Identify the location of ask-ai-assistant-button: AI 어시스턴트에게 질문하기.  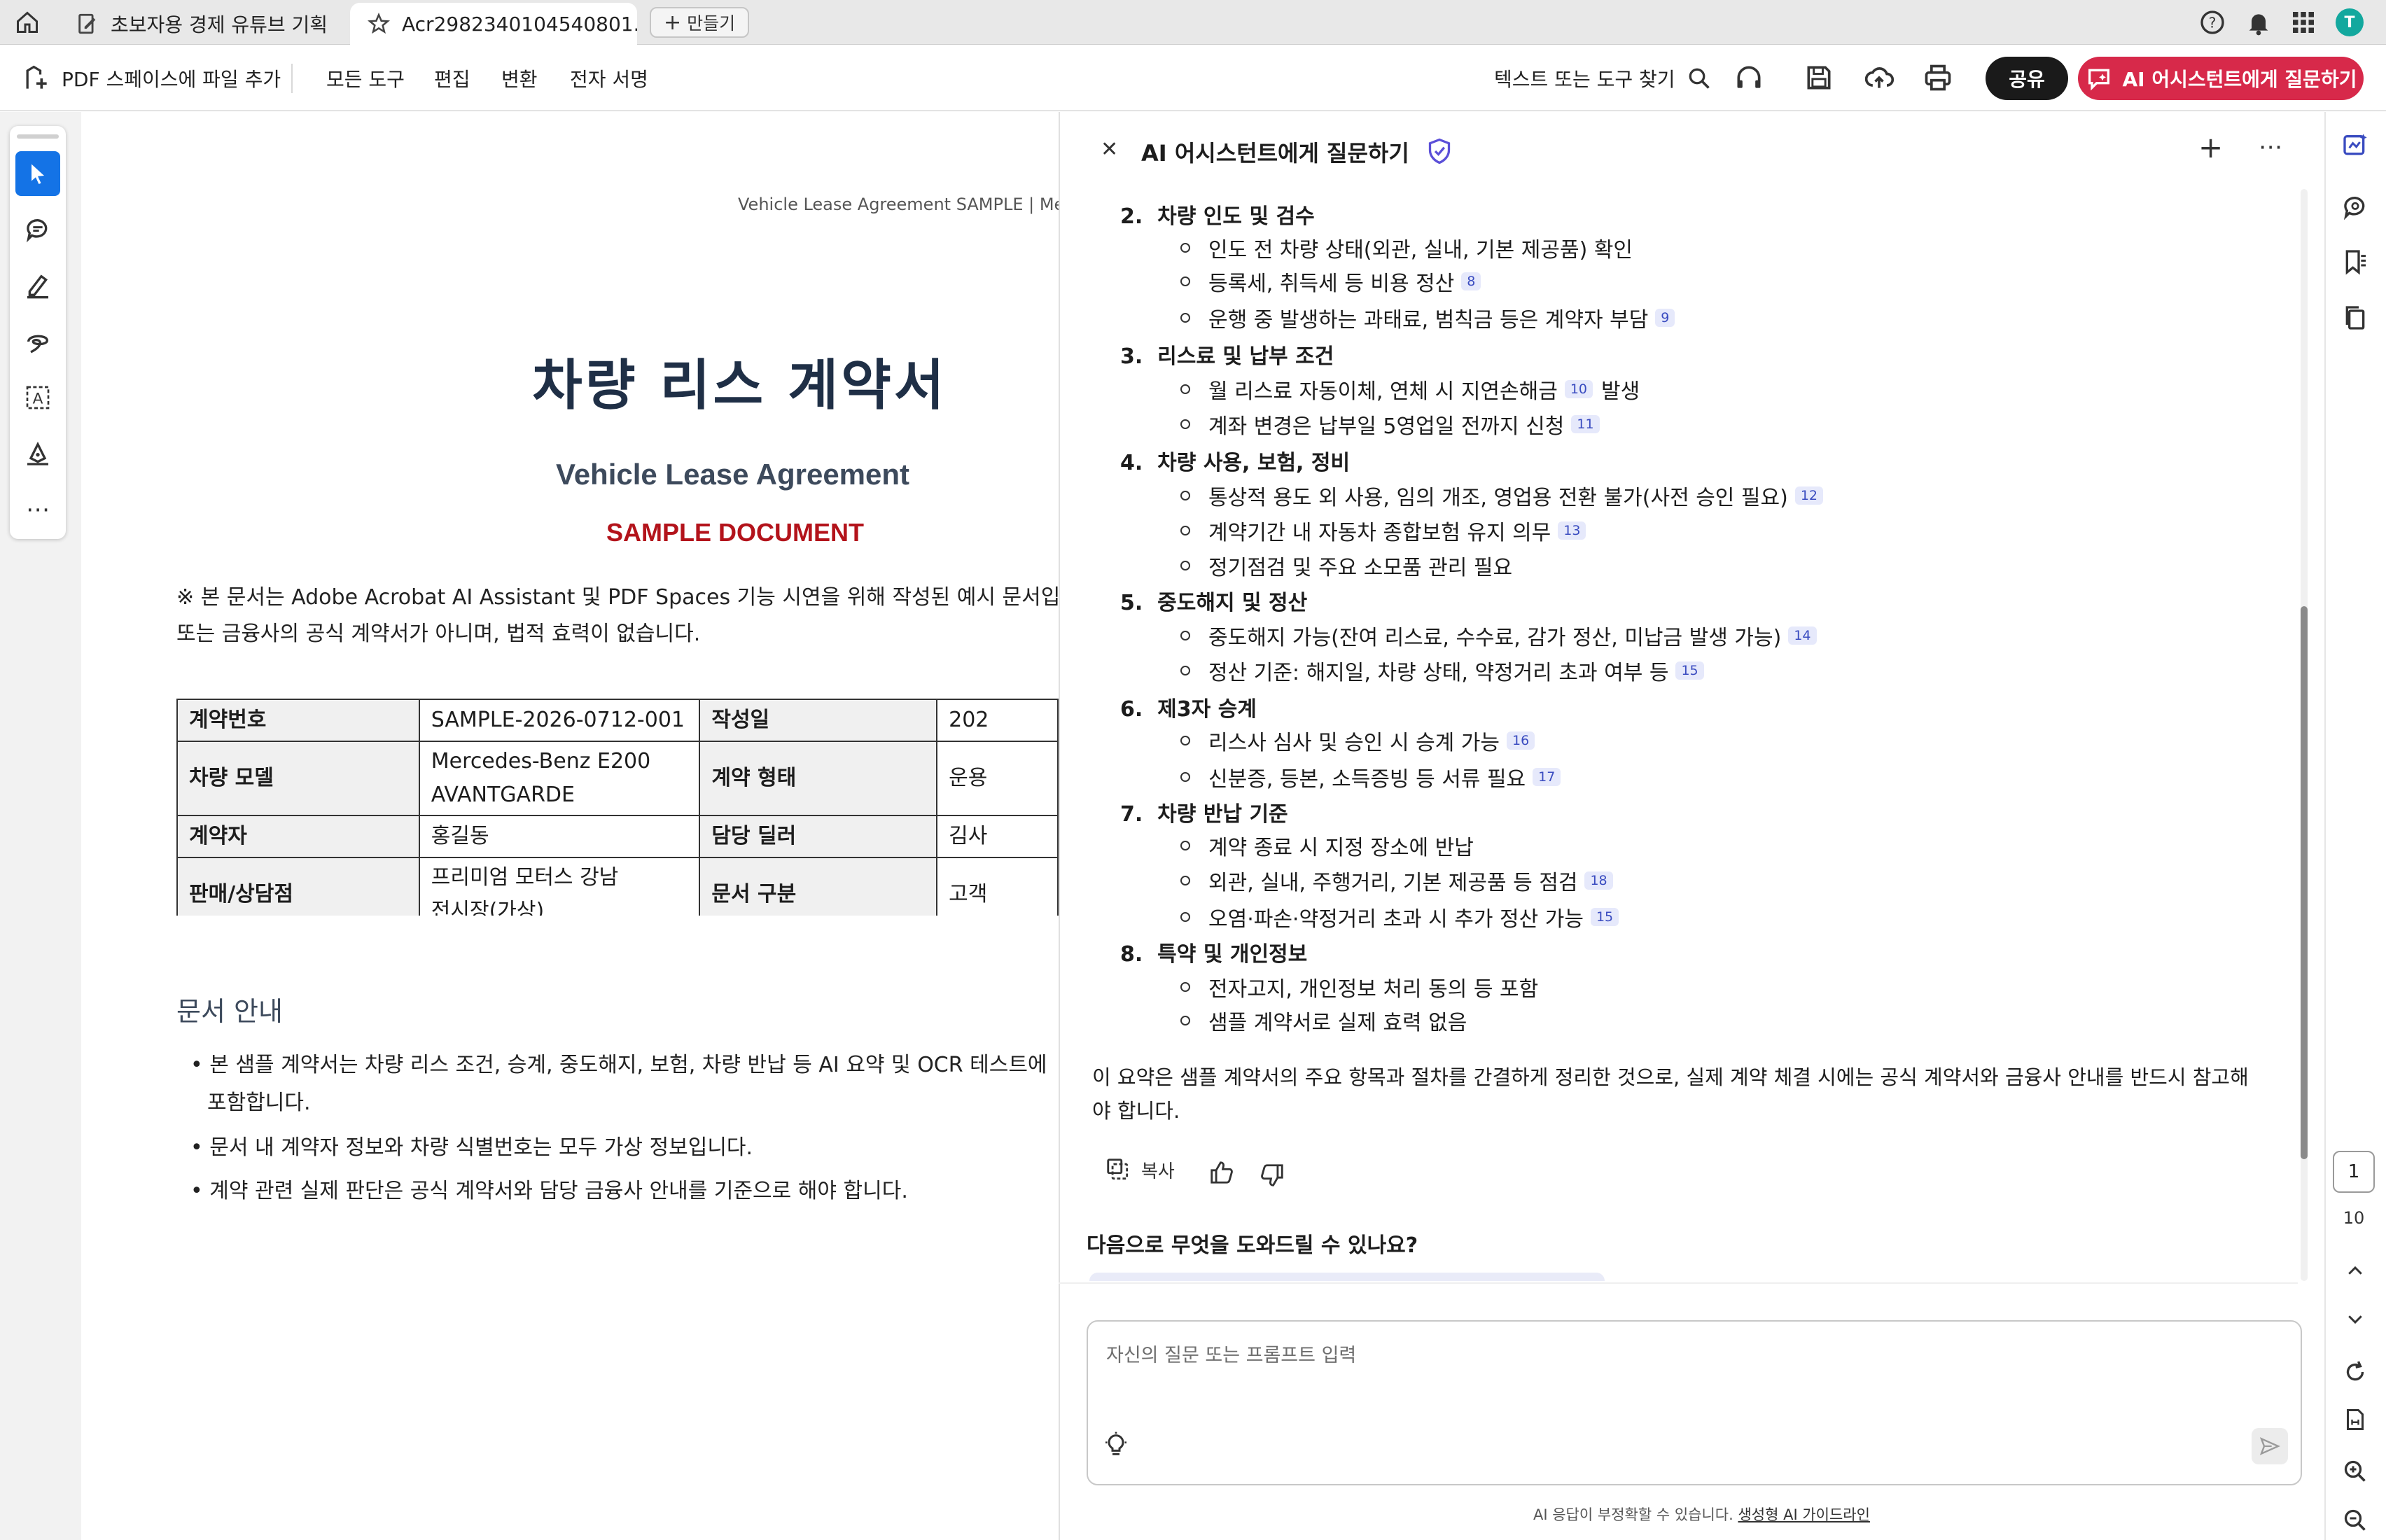
(2221, 78).